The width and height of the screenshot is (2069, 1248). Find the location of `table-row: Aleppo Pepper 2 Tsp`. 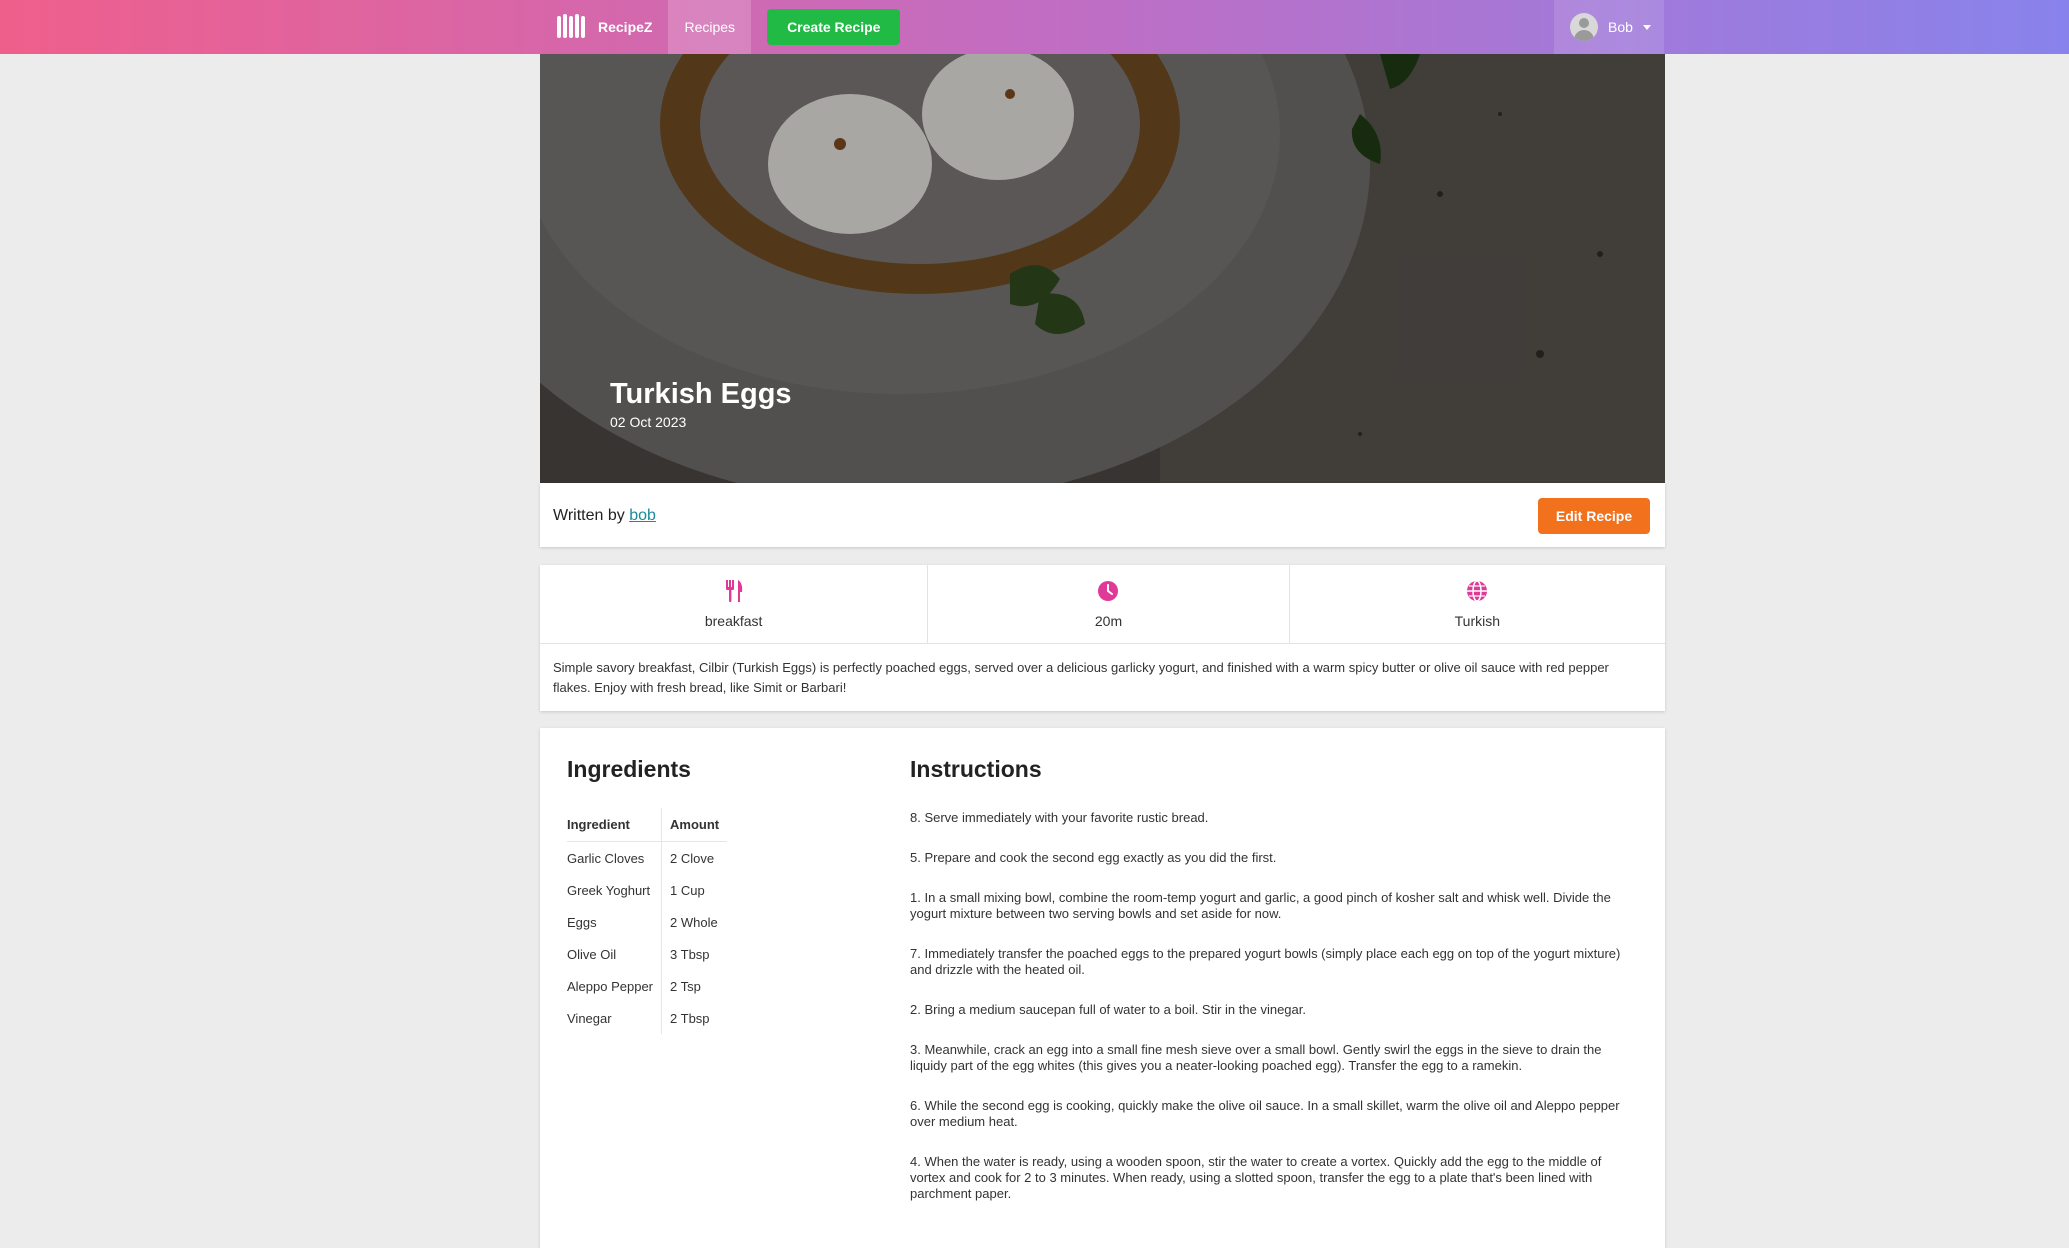

table-row: Aleppo Pepper 2 Tsp is located at coordinates (647, 986).